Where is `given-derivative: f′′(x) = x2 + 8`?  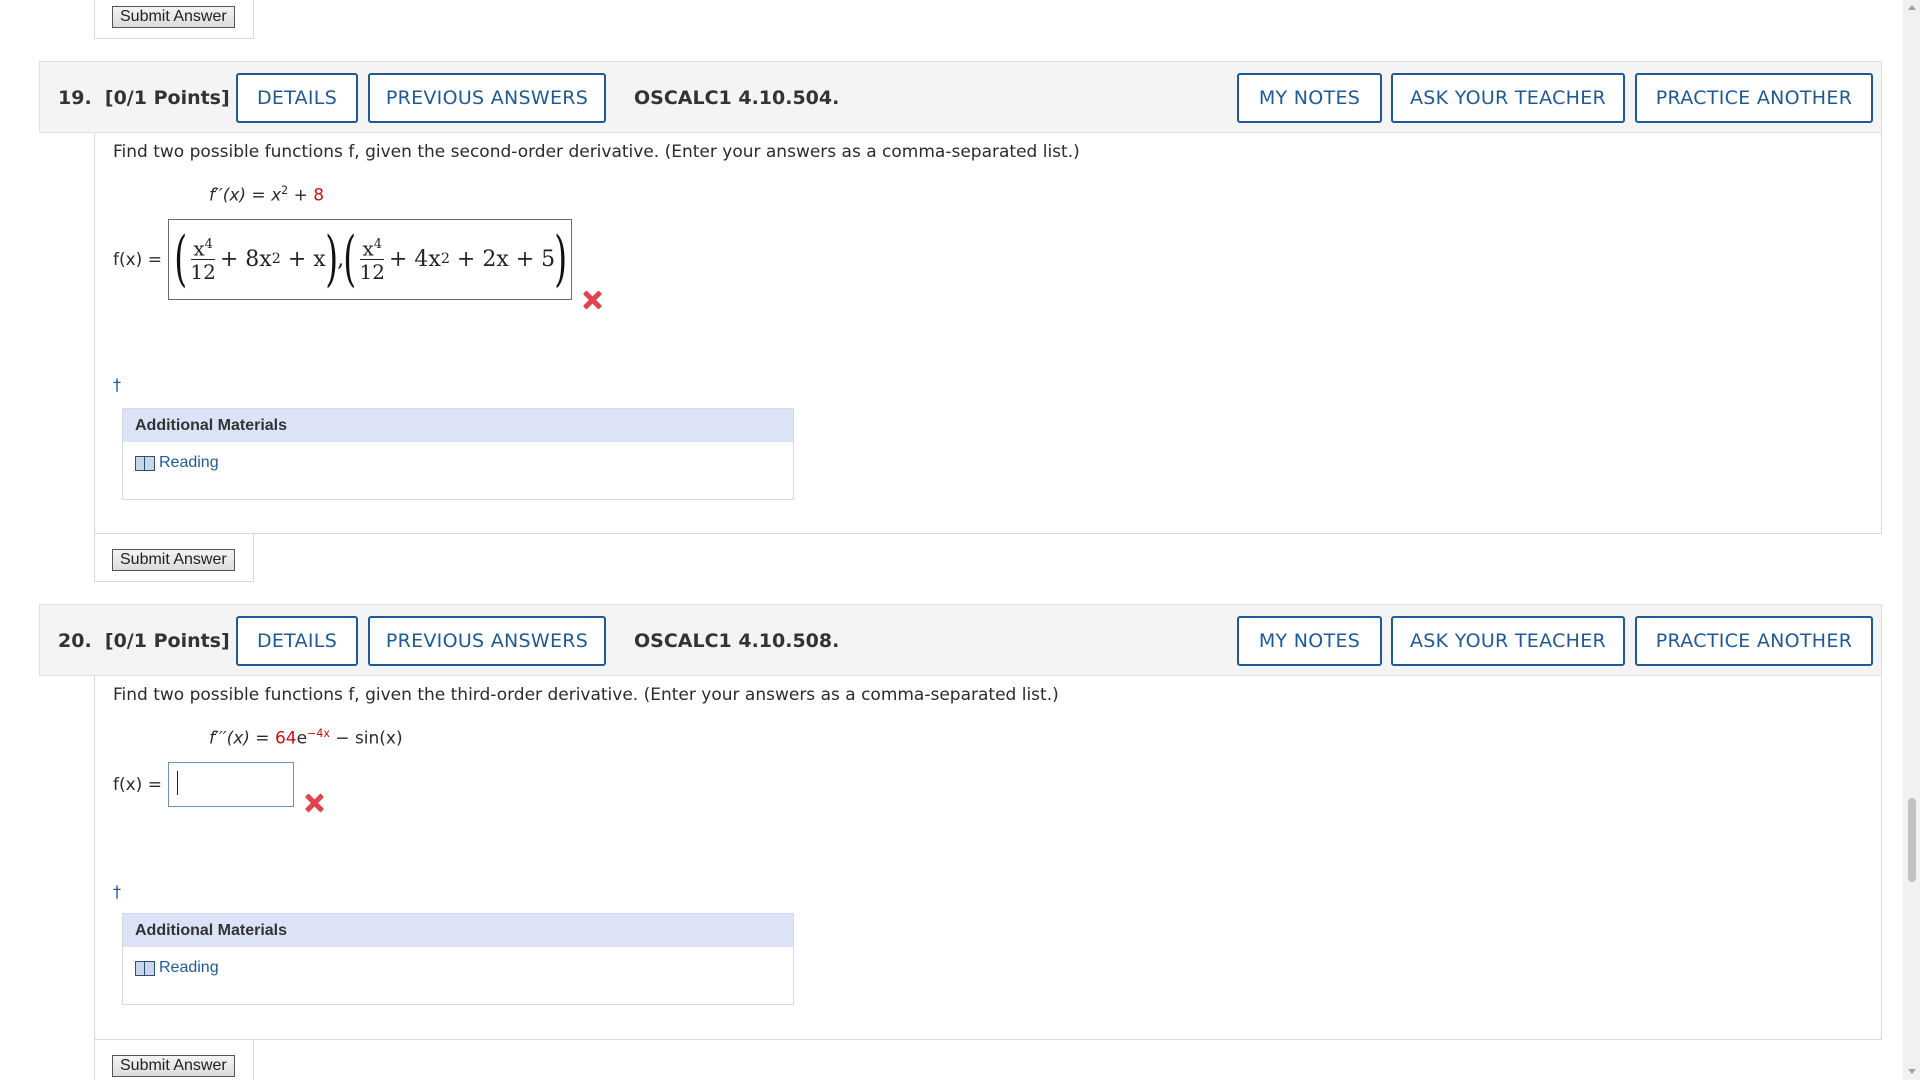 given-derivative: f′′(x) = x2 + 8 is located at coordinates (266, 195).